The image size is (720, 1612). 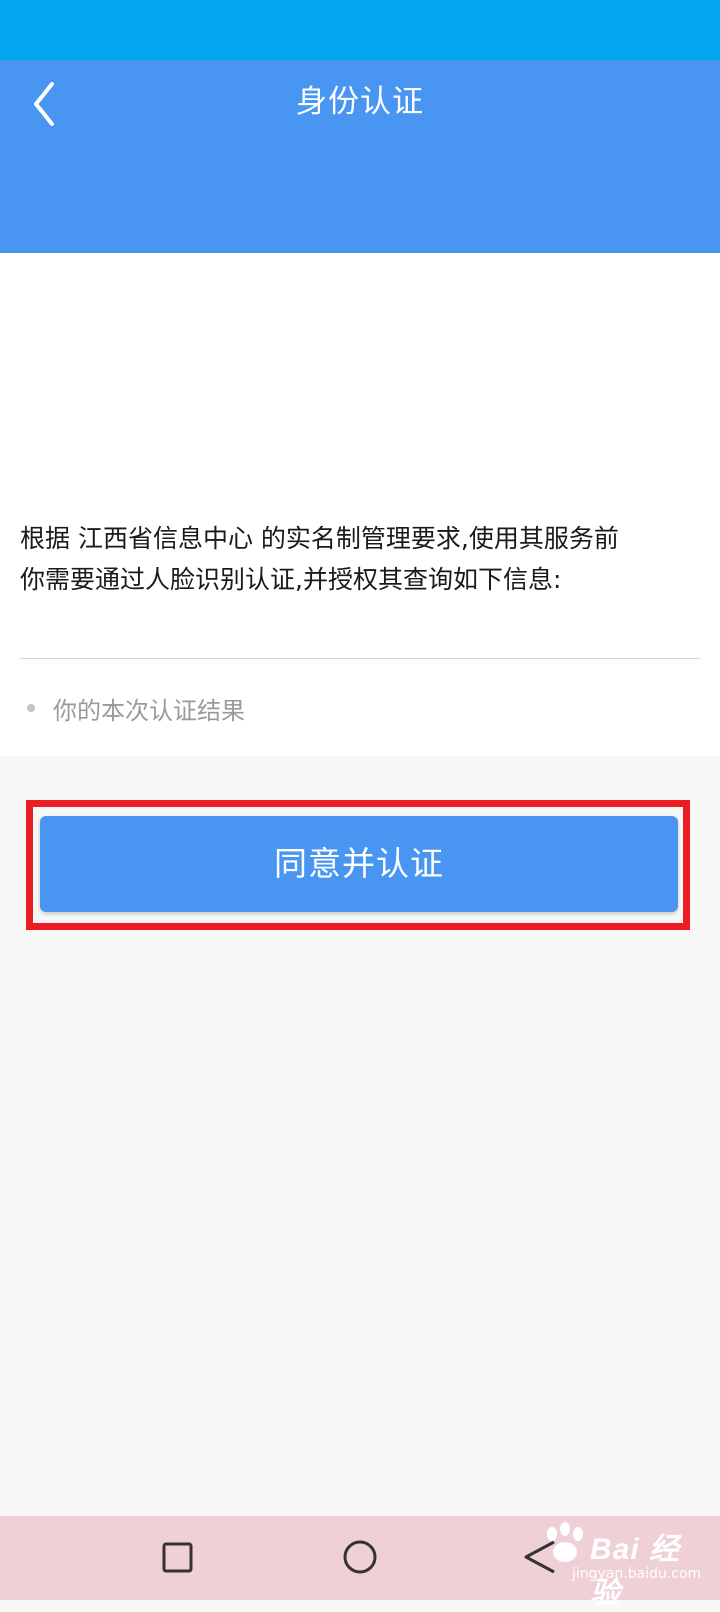 What do you see at coordinates (360, 156) in the screenshot?
I see `header: 身份认证` at bounding box center [360, 156].